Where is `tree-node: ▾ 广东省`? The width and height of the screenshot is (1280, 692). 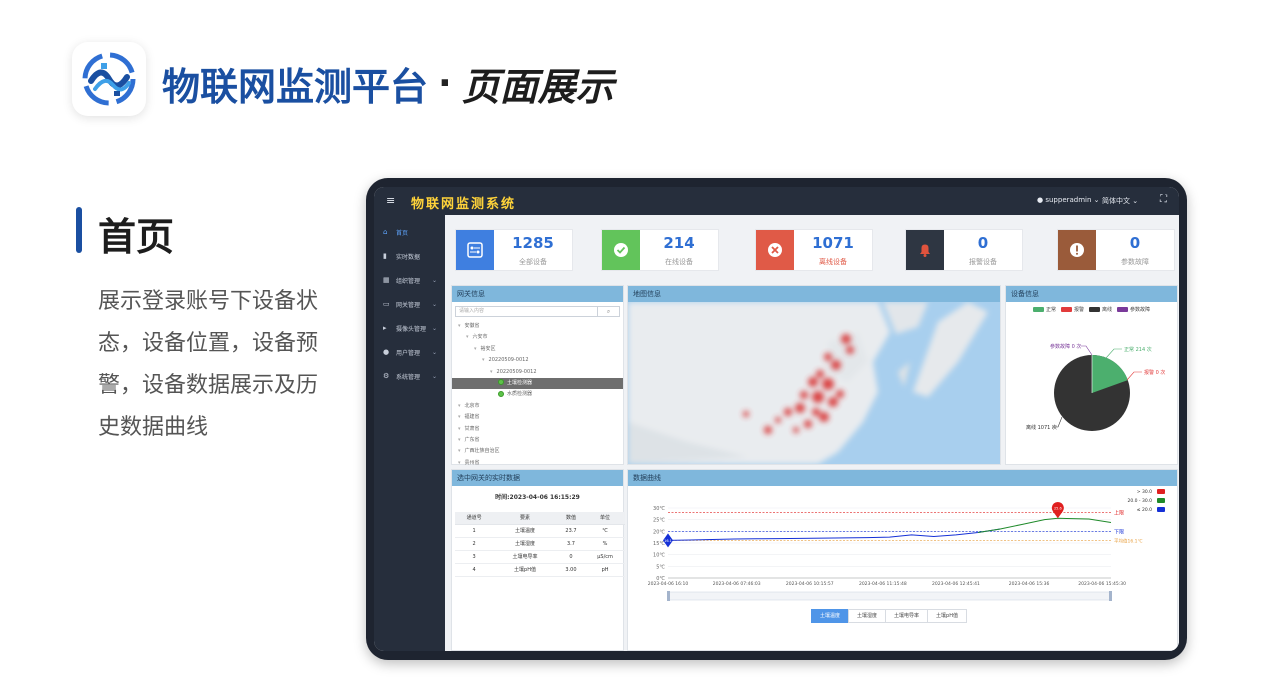 tree-node: ▾ 广东省 is located at coordinates (537, 440).